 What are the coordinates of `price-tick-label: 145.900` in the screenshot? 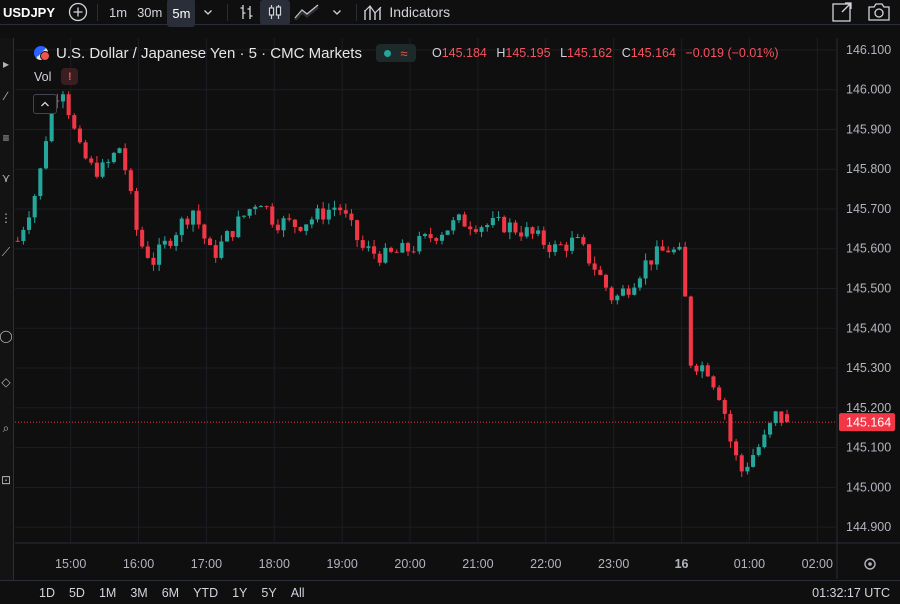 It's located at (868, 129).